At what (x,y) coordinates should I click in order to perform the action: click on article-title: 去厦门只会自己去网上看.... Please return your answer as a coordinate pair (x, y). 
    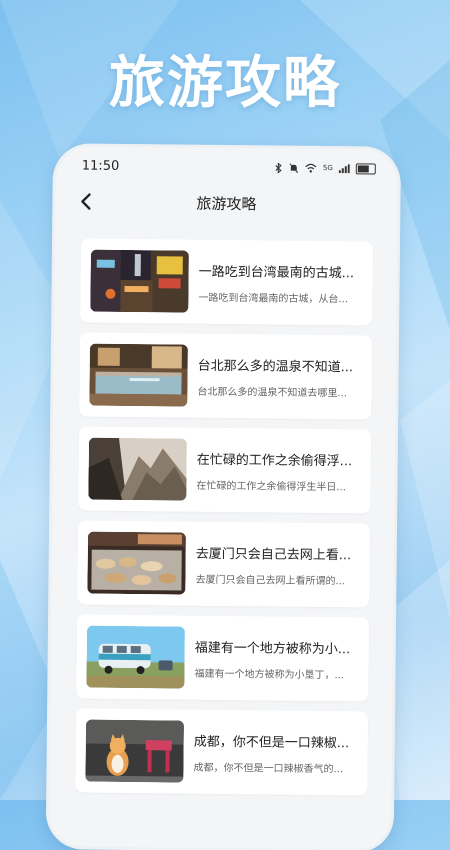
    Looking at the image, I should click on (273, 554).